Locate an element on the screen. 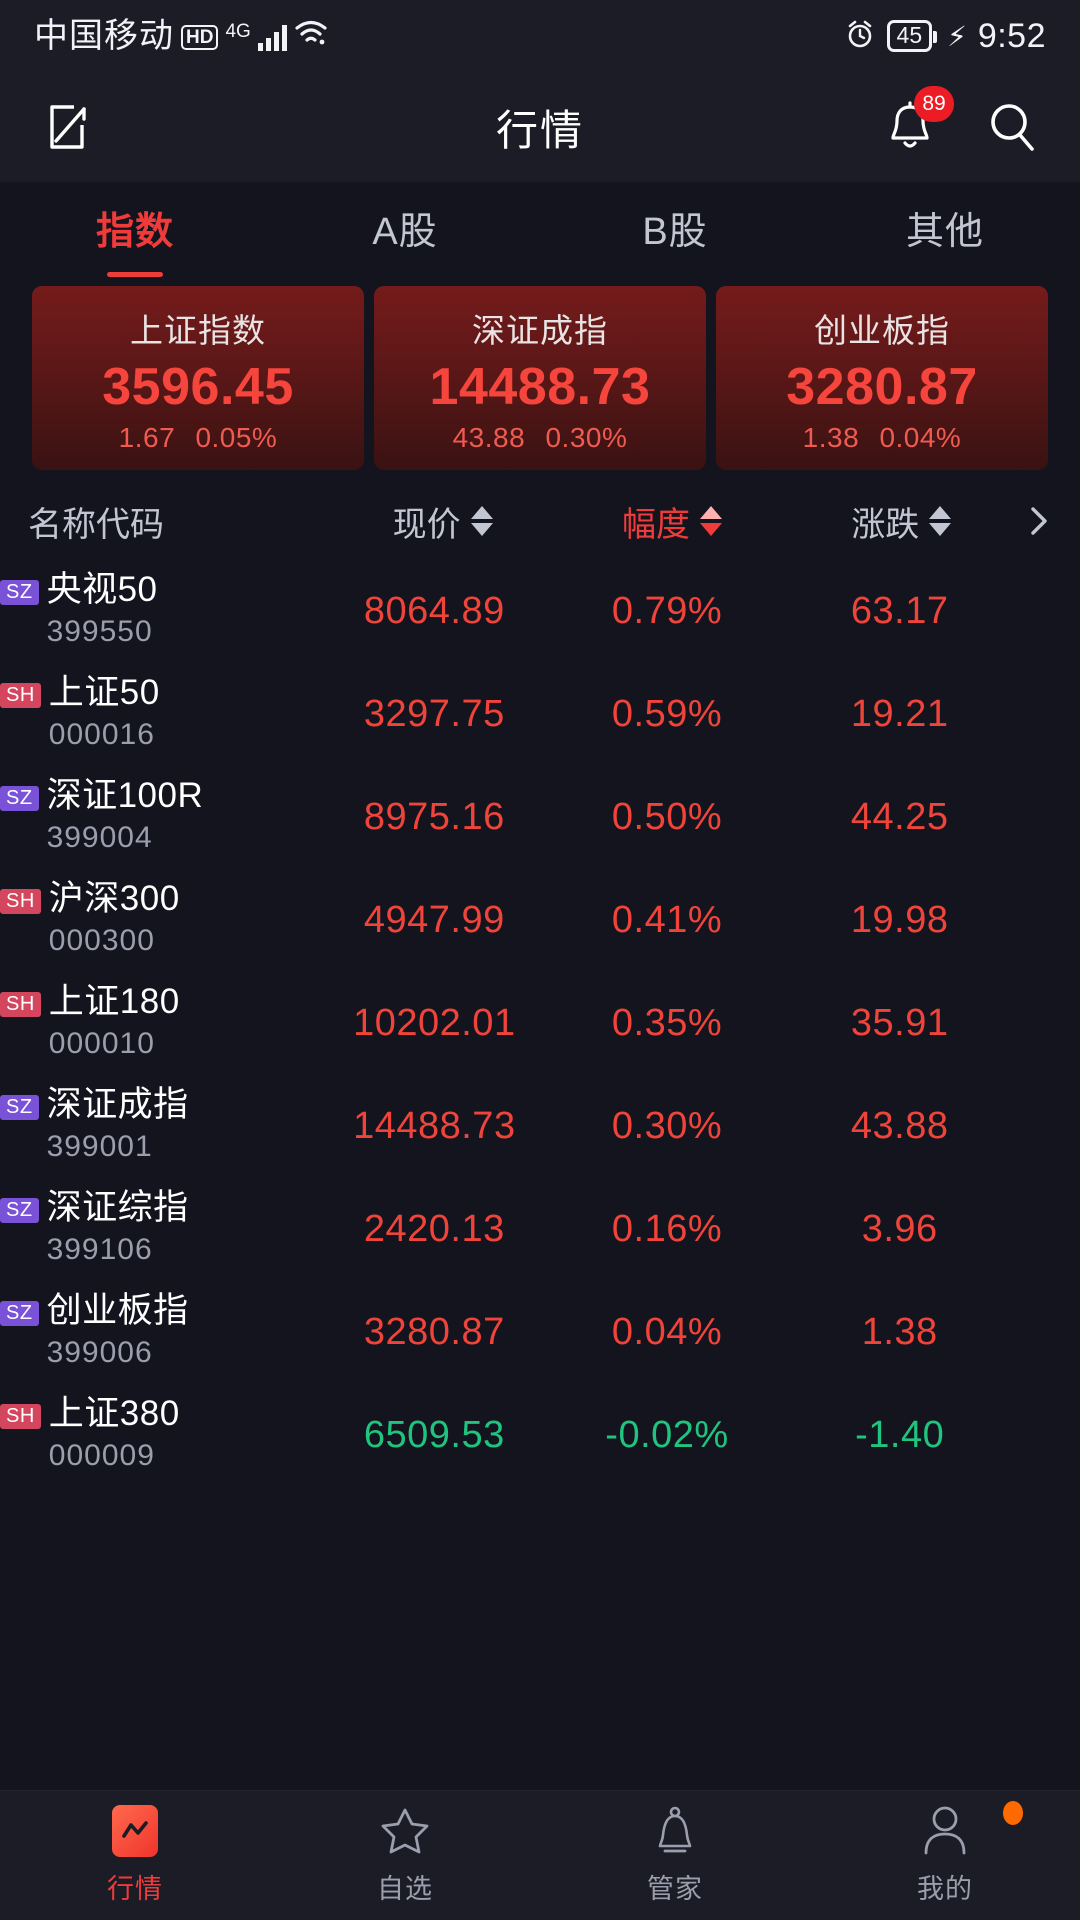 The image size is (1080, 1920). tab-b-shares: B股 is located at coordinates (675, 227).